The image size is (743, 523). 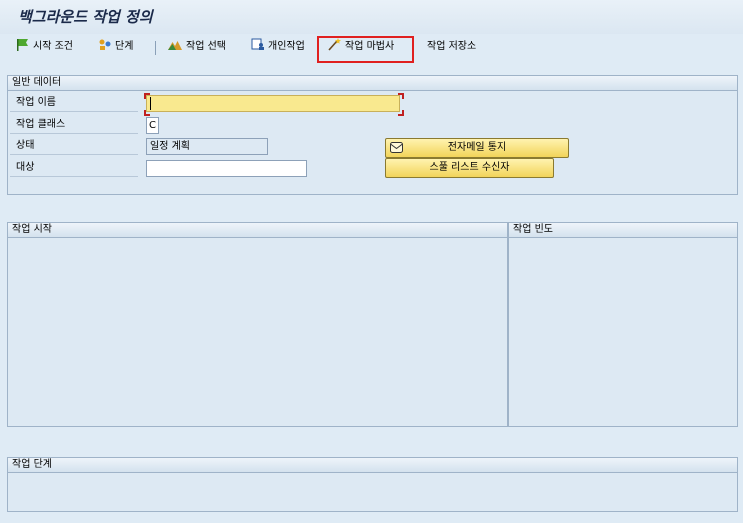 What do you see at coordinates (273, 103) in the screenshot?
I see `job-name-input` at bounding box center [273, 103].